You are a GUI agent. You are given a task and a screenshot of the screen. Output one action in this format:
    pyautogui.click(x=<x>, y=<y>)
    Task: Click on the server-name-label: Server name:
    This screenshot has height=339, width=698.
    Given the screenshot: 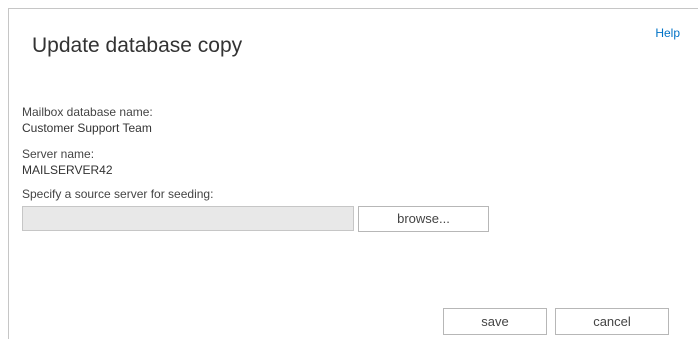 What is the action you would take?
    pyautogui.click(x=58, y=154)
    